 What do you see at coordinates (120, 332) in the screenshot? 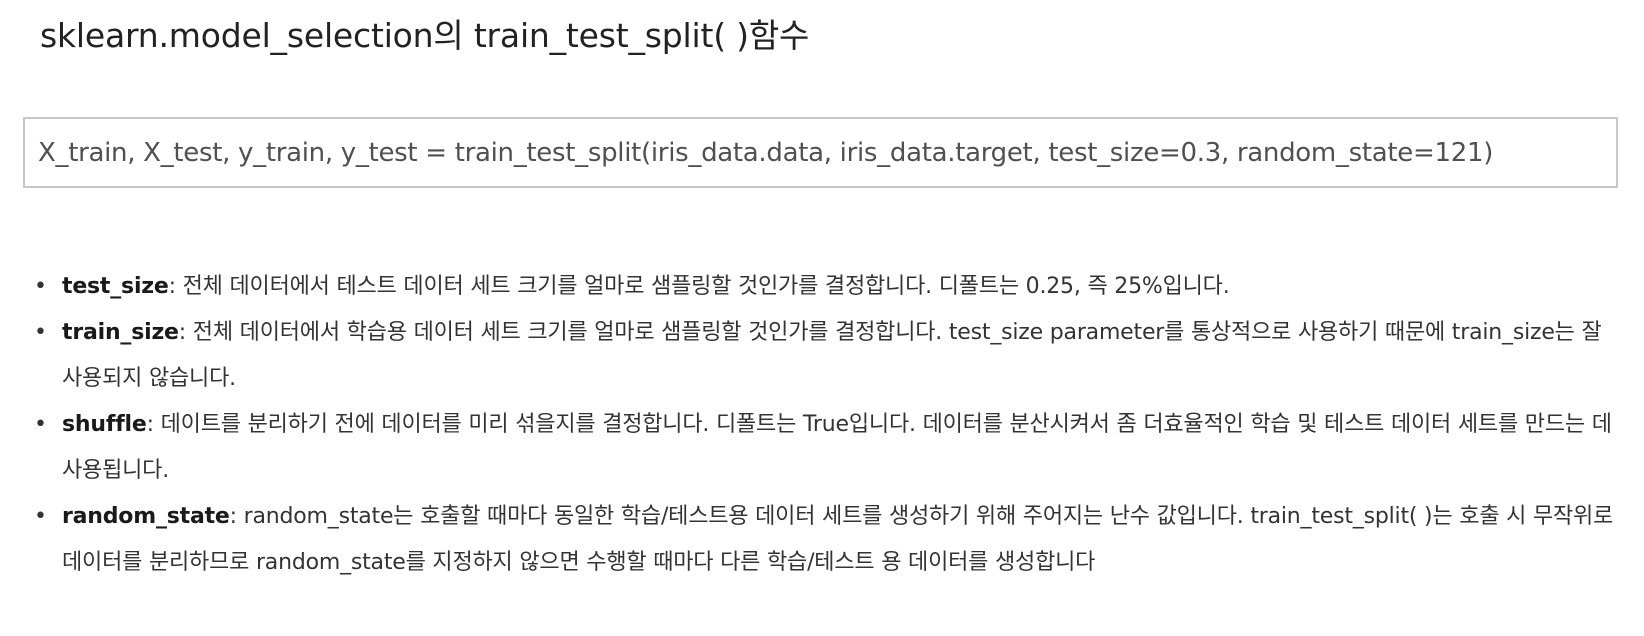
I see `param-name: train_size` at bounding box center [120, 332].